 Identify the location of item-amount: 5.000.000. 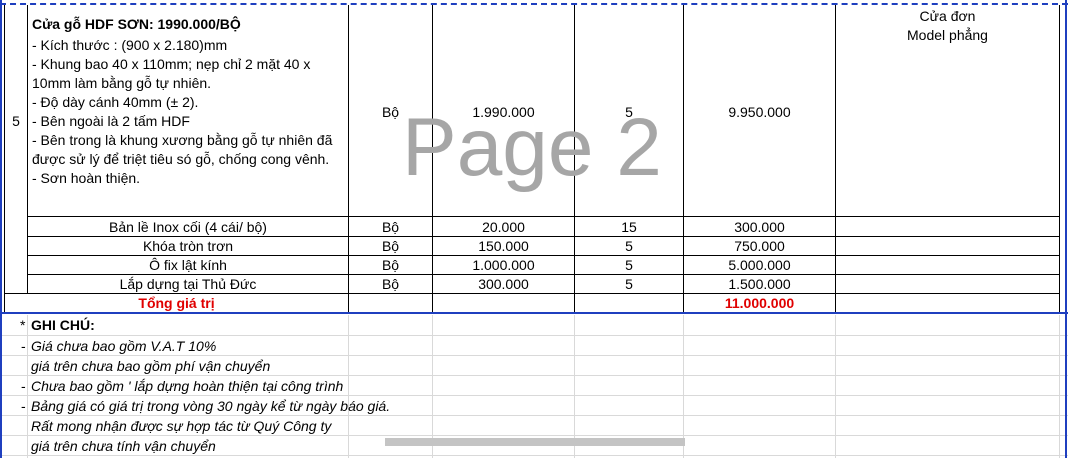
(759, 265).